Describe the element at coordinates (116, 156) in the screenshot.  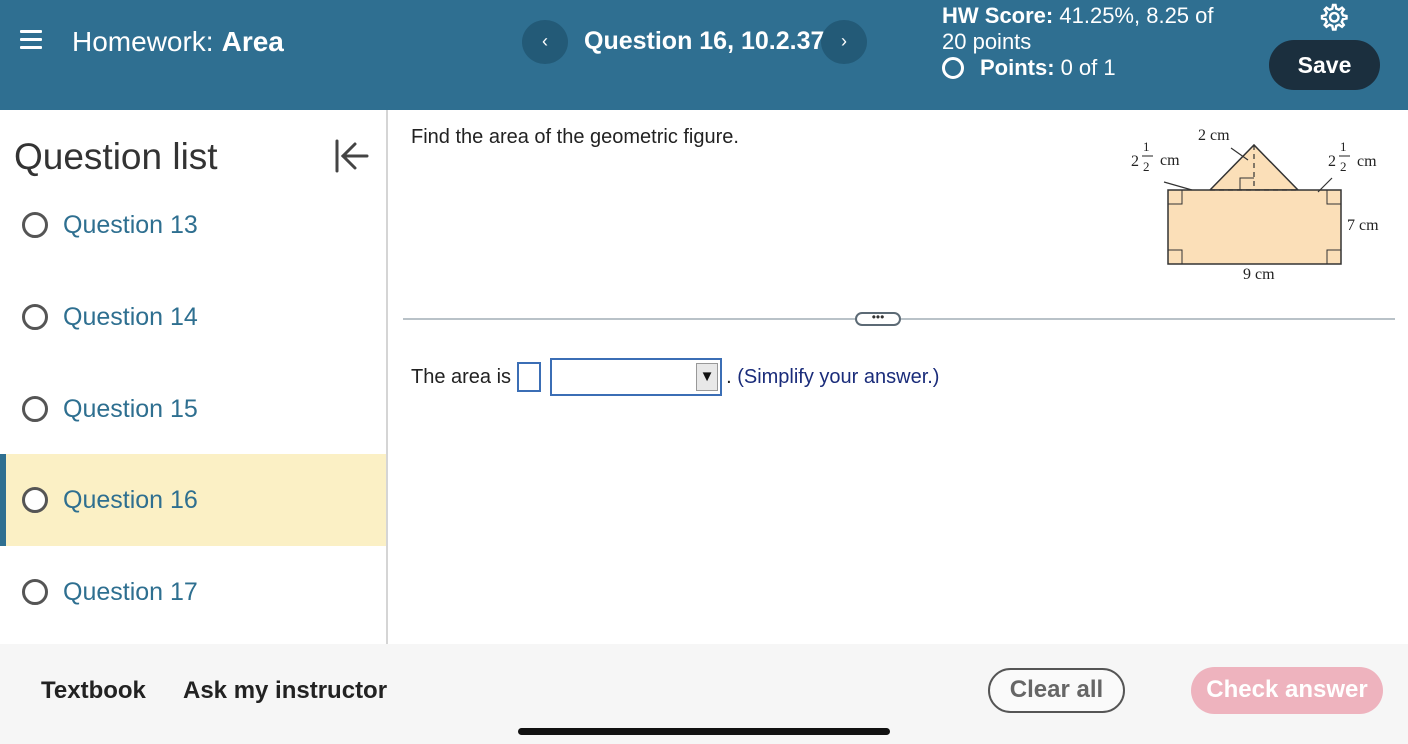
I see `question-list-title: Question list` at that location.